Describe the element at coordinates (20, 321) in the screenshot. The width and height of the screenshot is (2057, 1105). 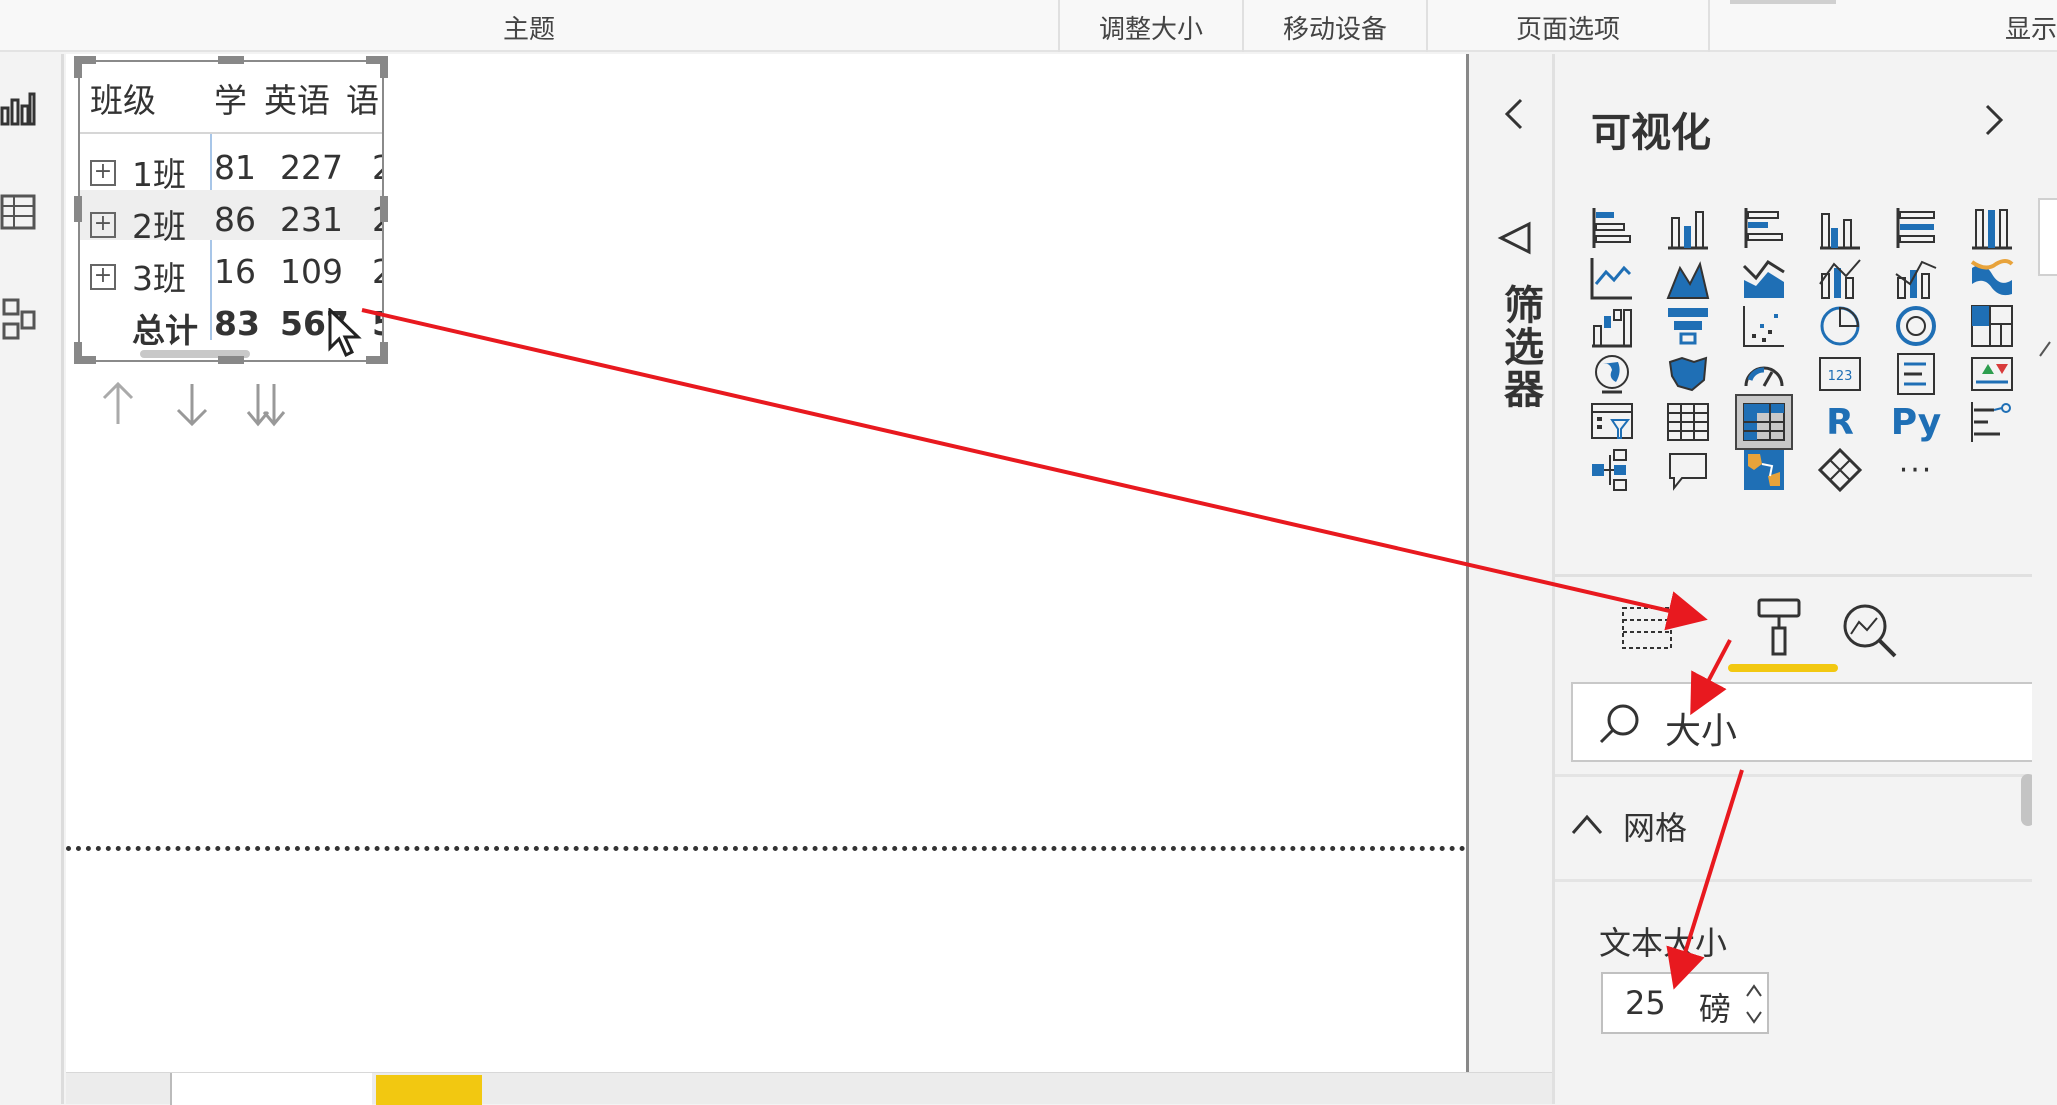
I see `model-view-icon` at that location.